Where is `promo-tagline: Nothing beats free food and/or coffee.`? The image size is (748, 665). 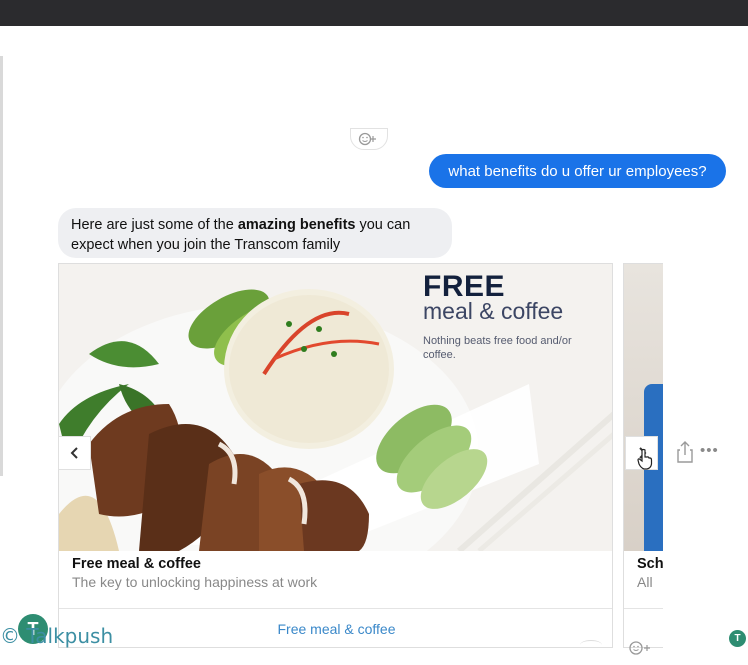 promo-tagline: Nothing beats free food and/or coffee. is located at coordinates (497, 348).